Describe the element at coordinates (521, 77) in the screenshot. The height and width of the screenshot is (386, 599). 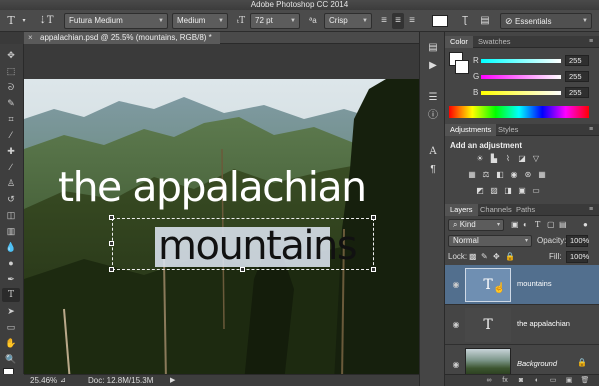
I see `channel-g-slider` at that location.